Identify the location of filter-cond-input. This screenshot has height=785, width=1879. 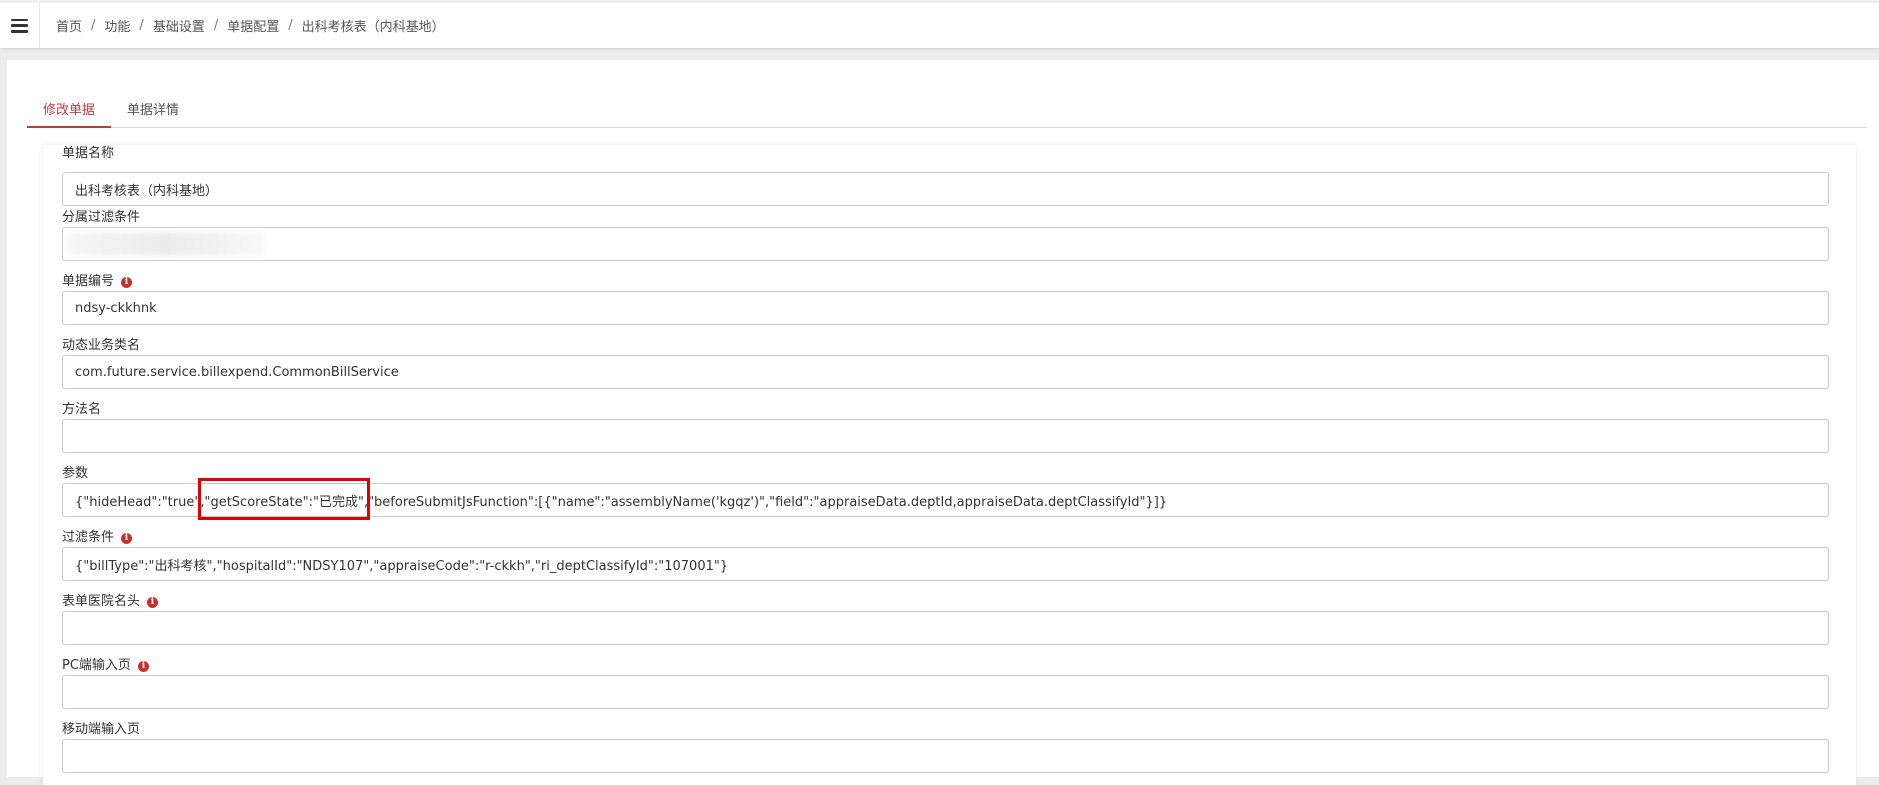
(945, 564).